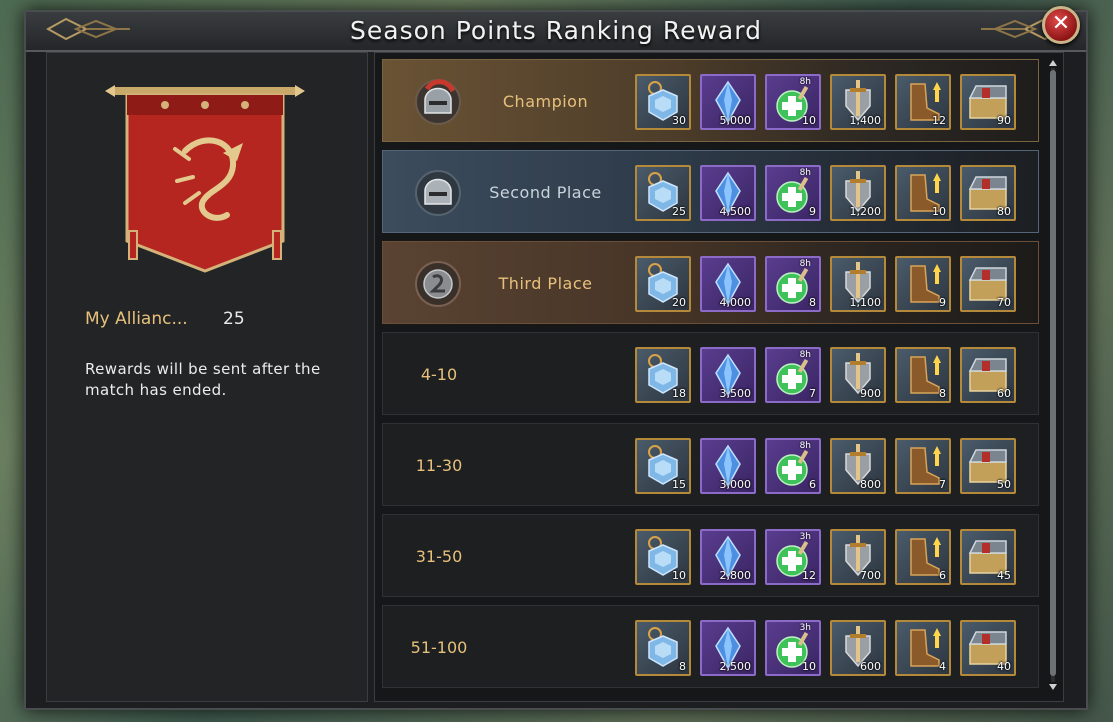 This screenshot has width=1113, height=722. What do you see at coordinates (438, 284) in the screenshot?
I see `bronze-medal-icon` at bounding box center [438, 284].